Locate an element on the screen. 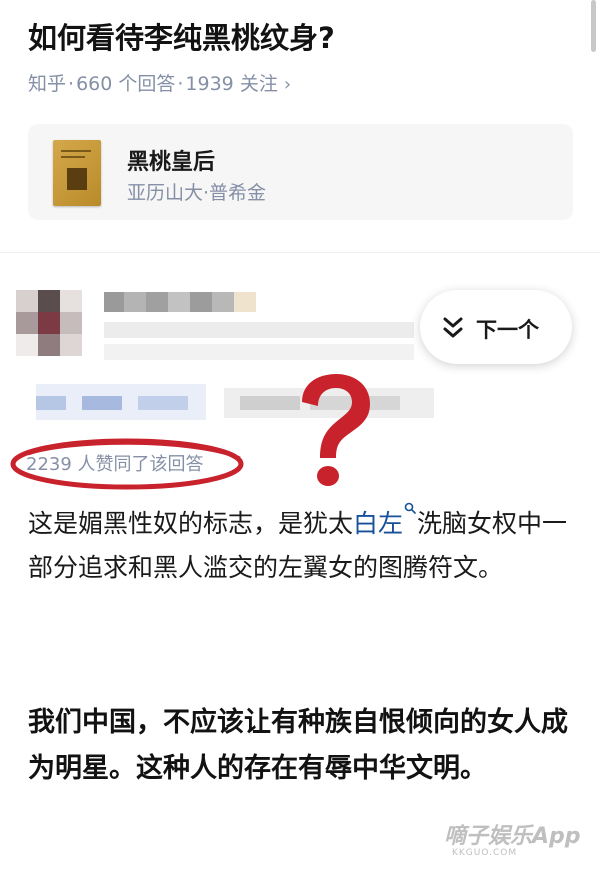 This screenshot has height=873, width=600. book-card: 黑桃皇后 亚历山大·普希金 is located at coordinates (300, 172).